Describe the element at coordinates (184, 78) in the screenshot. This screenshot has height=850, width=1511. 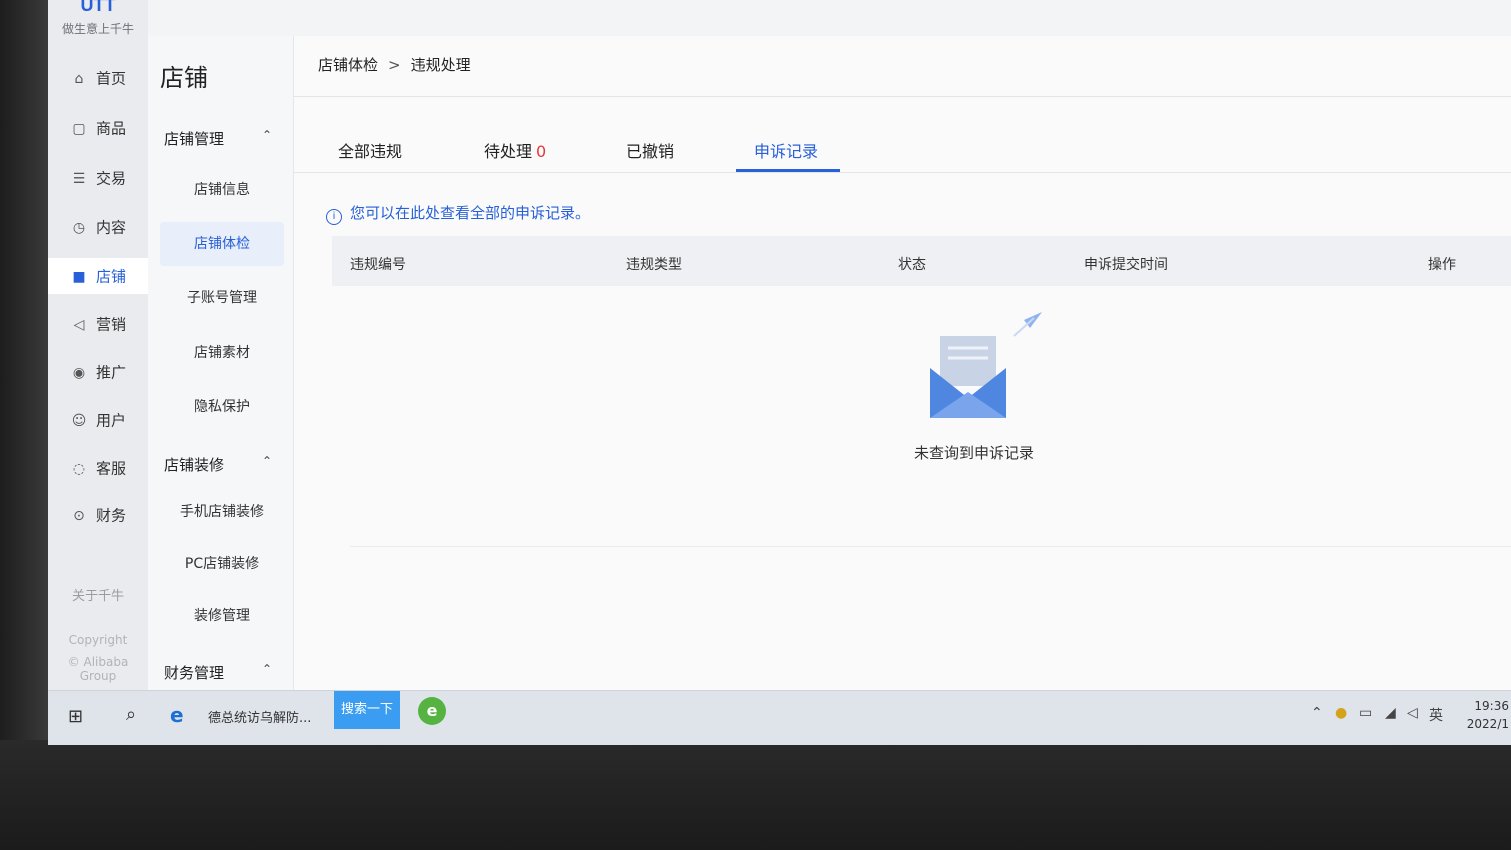
I see `secondary-nav-title: 店铺` at that location.